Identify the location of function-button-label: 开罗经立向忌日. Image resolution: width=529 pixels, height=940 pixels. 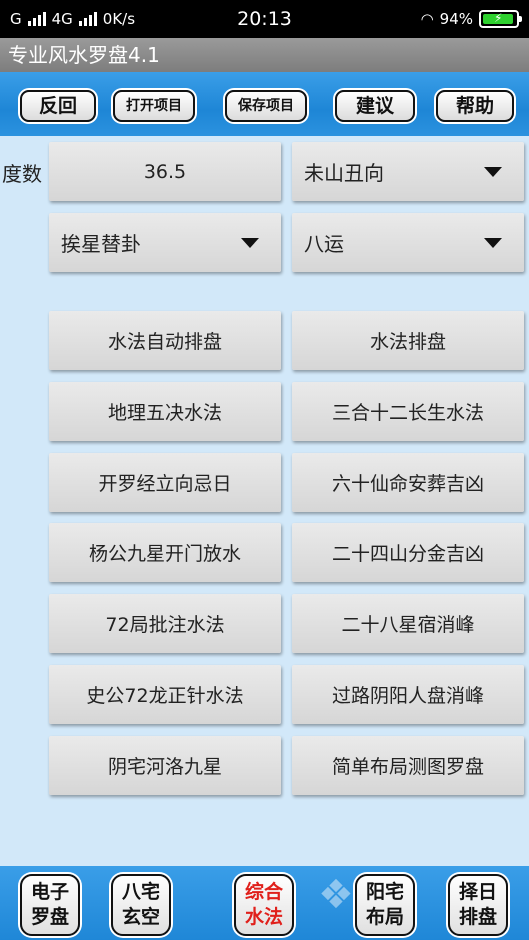
(165, 484).